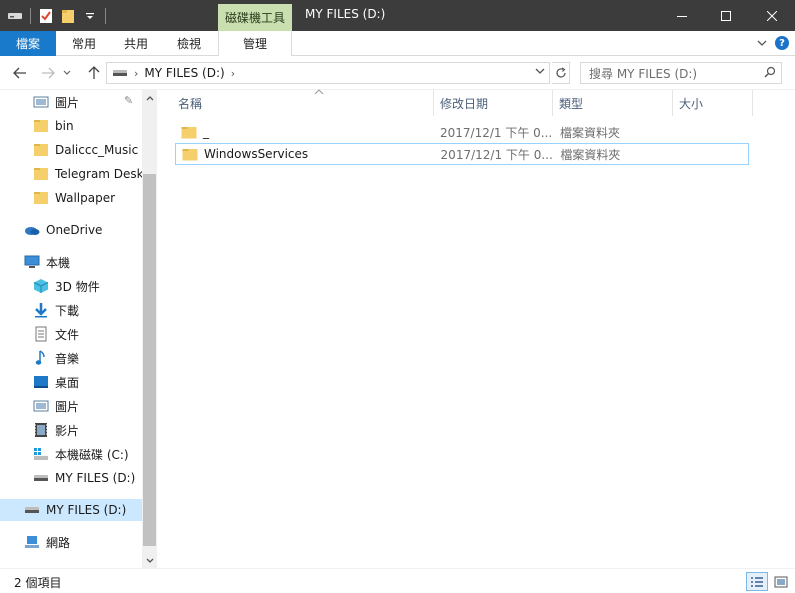 The image size is (795, 593). What do you see at coordinates (46, 16) in the screenshot?
I see `properties-icon` at bounding box center [46, 16].